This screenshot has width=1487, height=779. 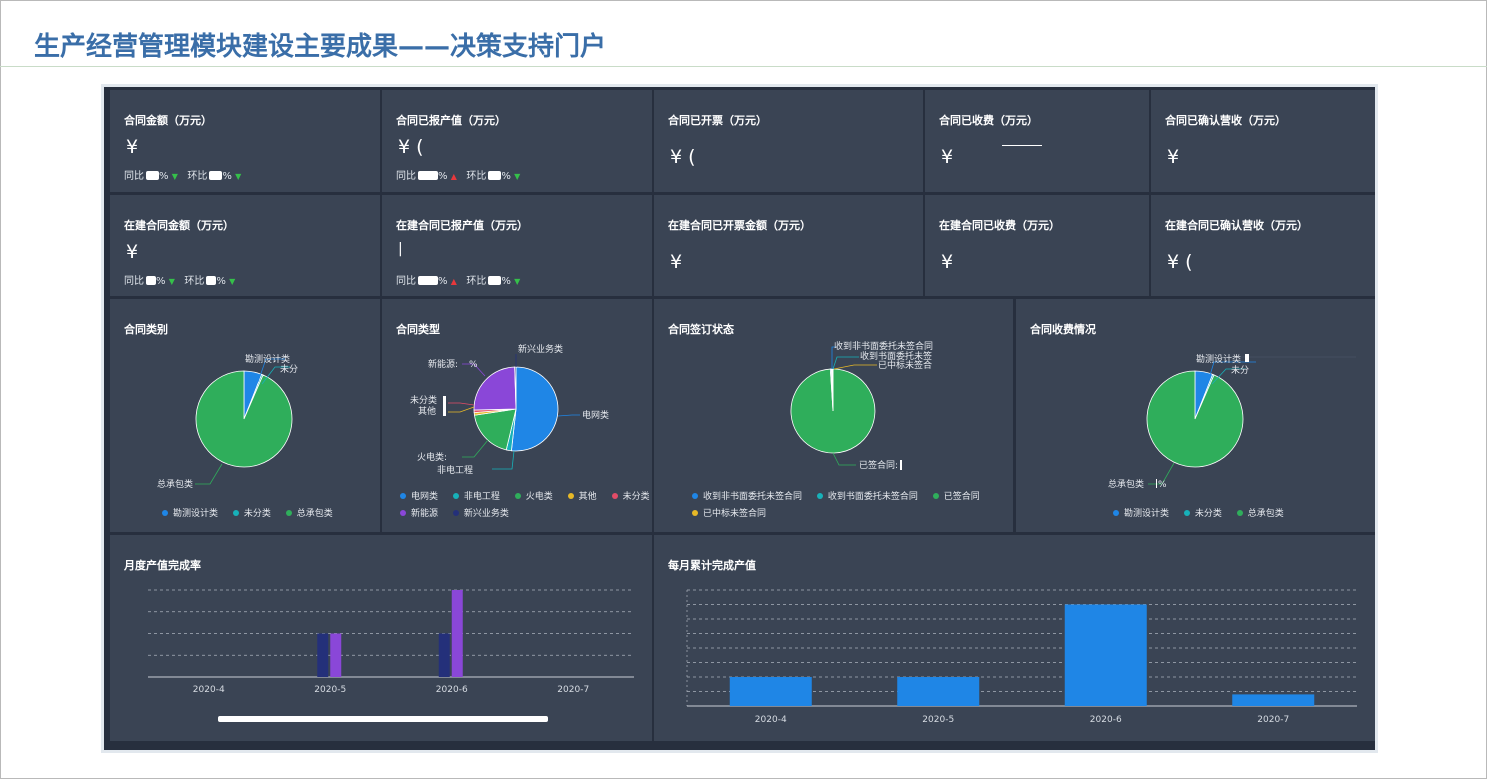 I want to click on slice-label: 总承包类, so click(x=1126, y=484).